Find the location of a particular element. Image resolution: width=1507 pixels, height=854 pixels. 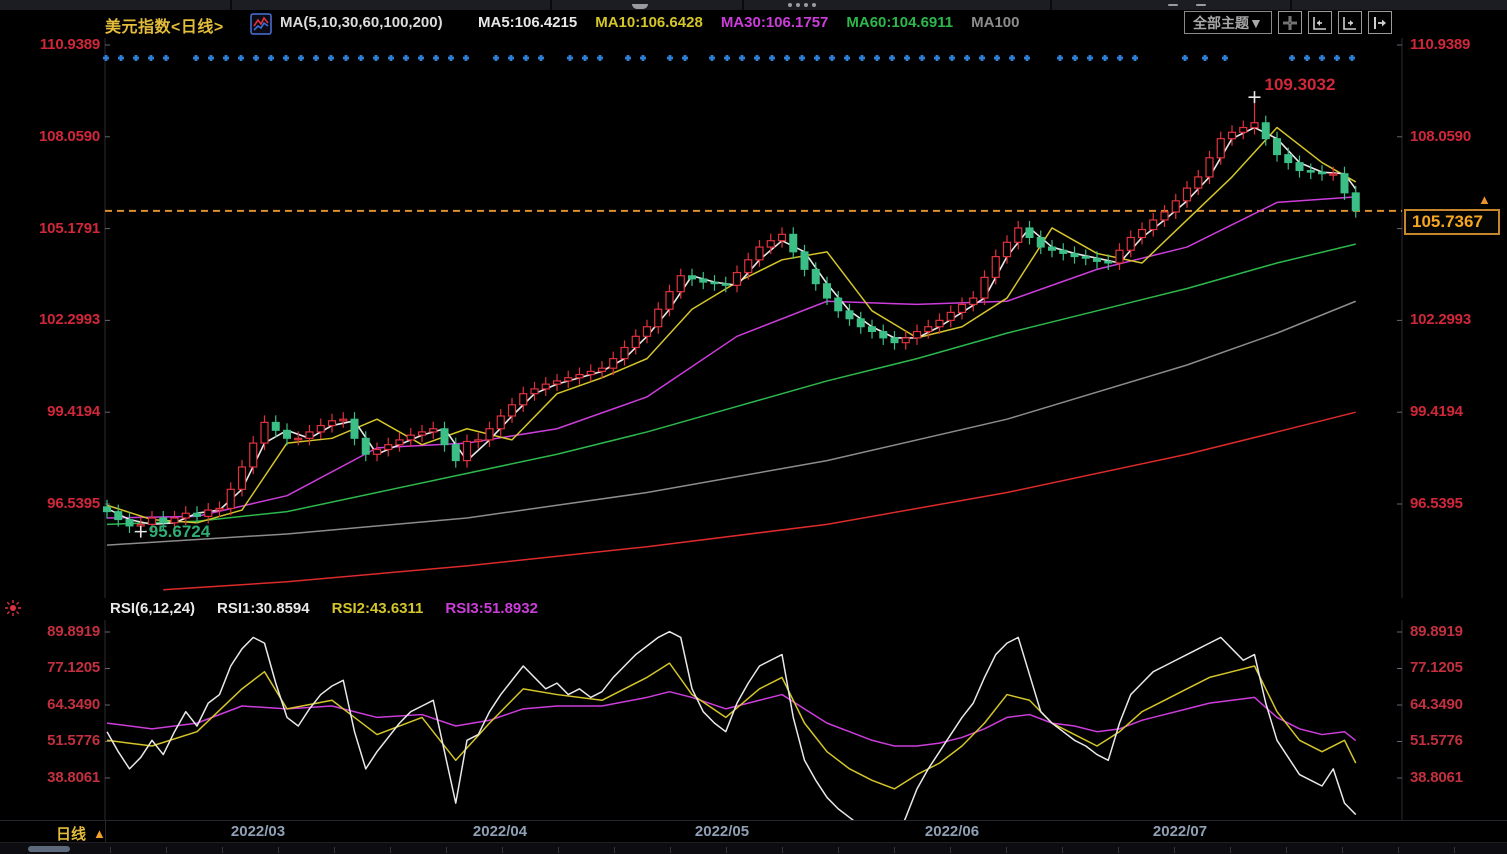

date-tick-label: 2022/04 is located at coordinates (500, 831).